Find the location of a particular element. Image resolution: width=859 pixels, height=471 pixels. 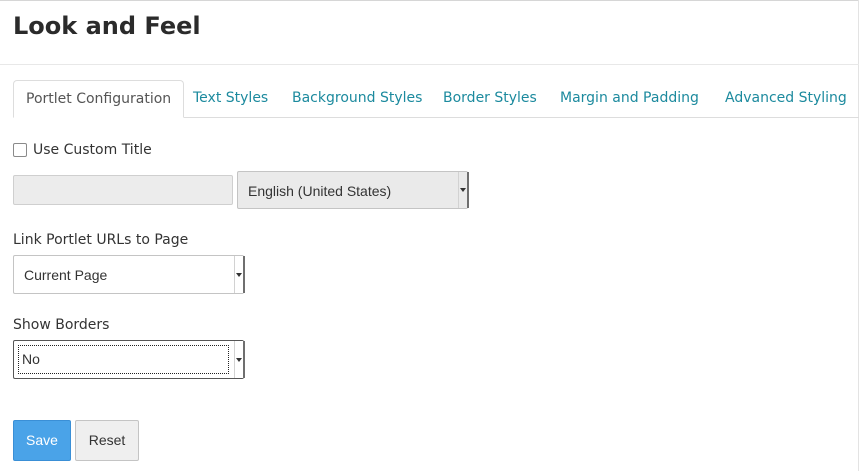

use-custom-title-row: Use Custom Title is located at coordinates (82, 150).